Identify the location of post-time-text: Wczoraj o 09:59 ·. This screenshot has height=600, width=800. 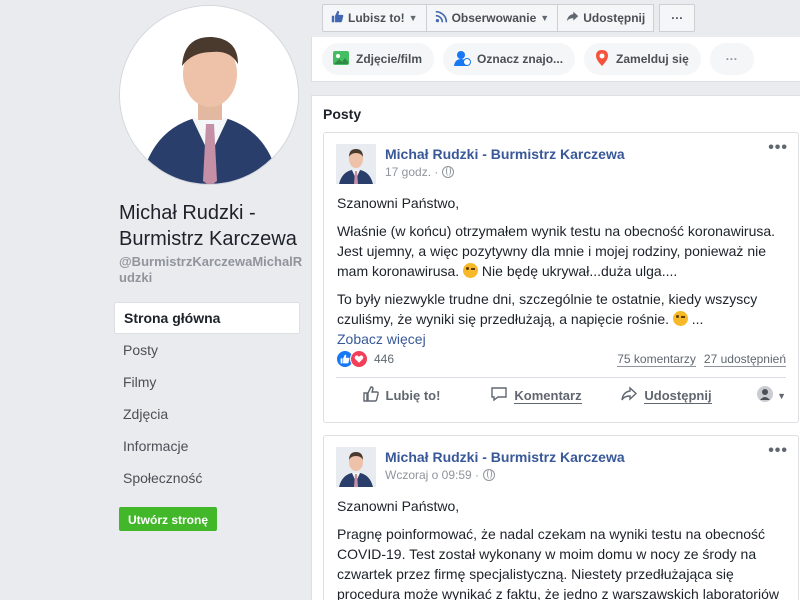
(432, 475).